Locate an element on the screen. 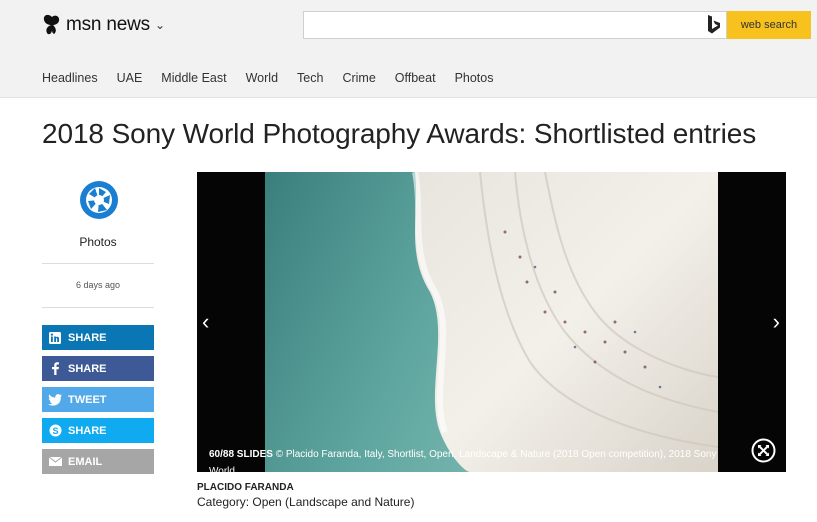 This screenshot has height=522, width=817. twitter-tweet-button: TWEET is located at coordinates (98, 399).